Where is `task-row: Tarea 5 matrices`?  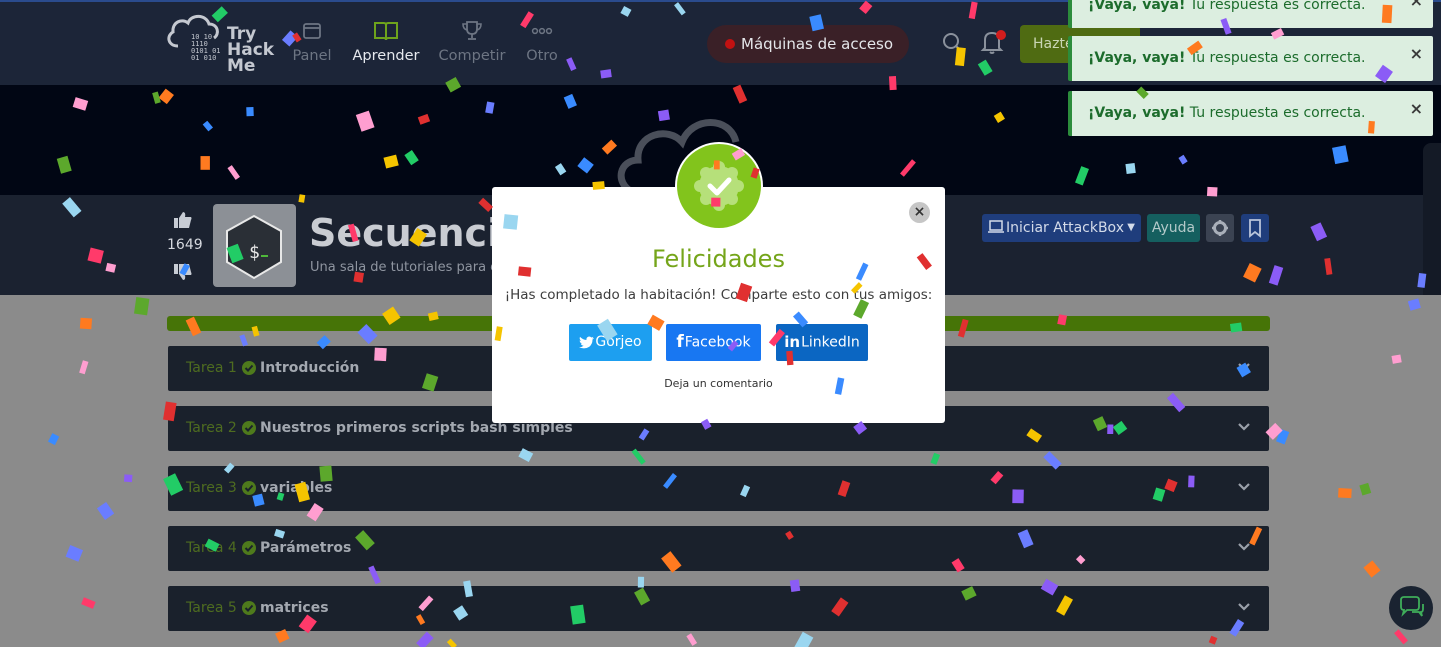
task-row: Tarea 5 matrices is located at coordinates (718, 608).